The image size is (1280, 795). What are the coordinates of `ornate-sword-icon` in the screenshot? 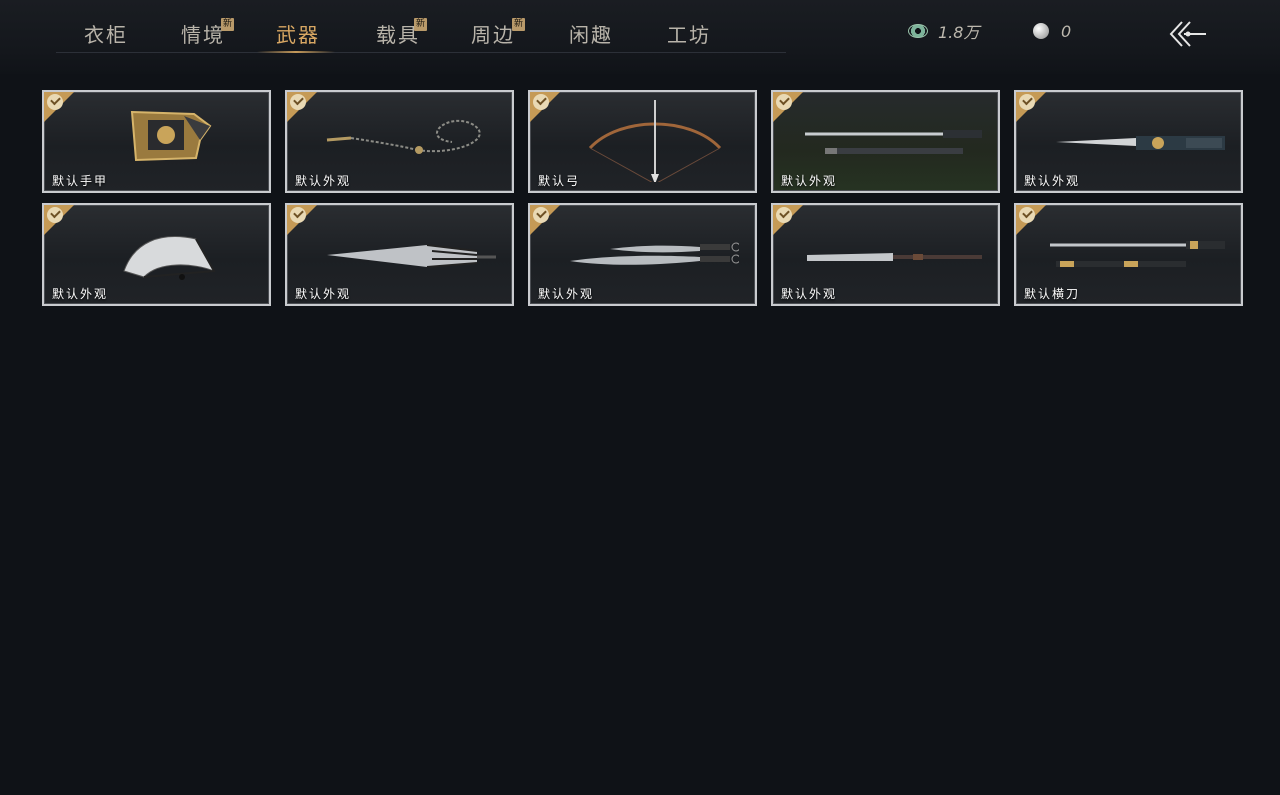 It's located at (1140, 143).